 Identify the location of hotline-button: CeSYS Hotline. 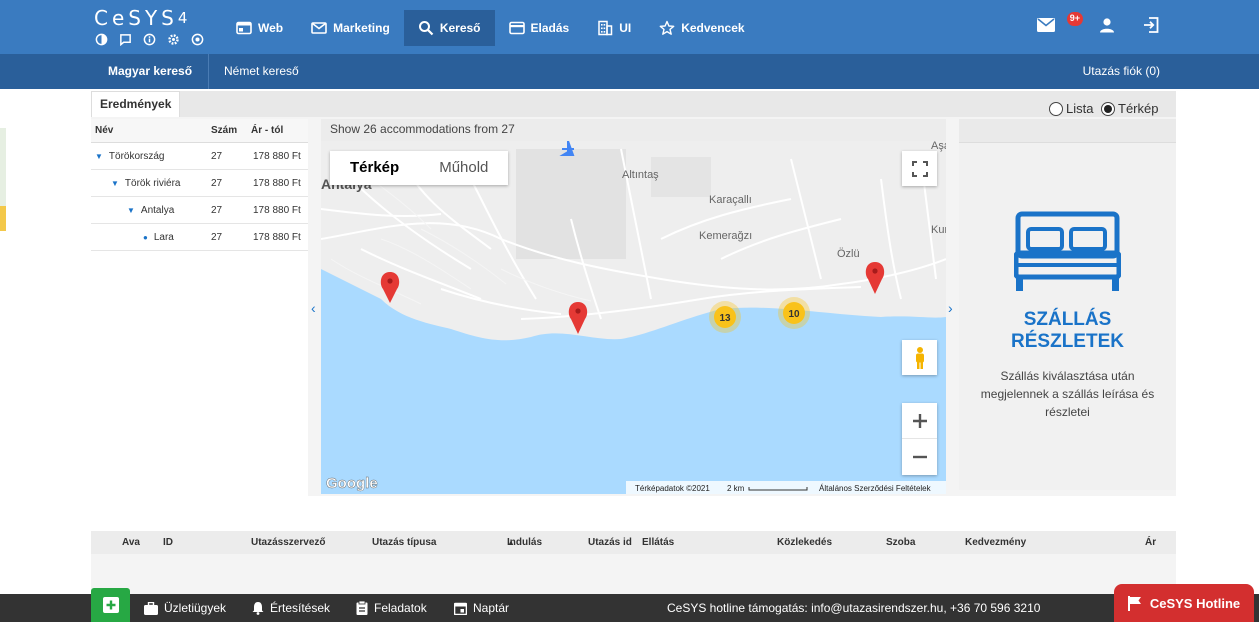
(1184, 603).